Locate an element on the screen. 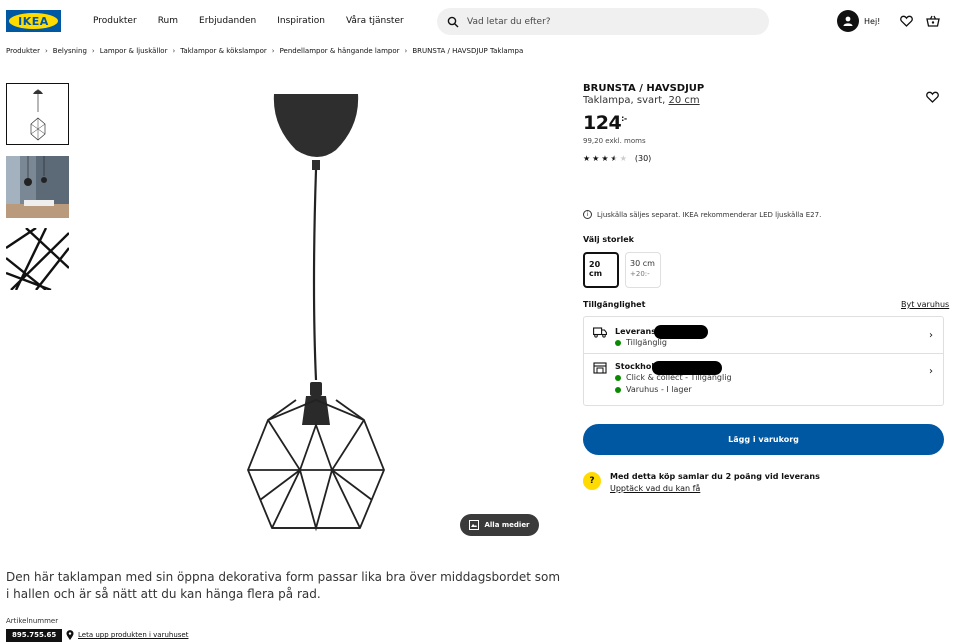 The image size is (960, 644). nav-item-tjanster: Våra tjänster is located at coordinates (375, 21).